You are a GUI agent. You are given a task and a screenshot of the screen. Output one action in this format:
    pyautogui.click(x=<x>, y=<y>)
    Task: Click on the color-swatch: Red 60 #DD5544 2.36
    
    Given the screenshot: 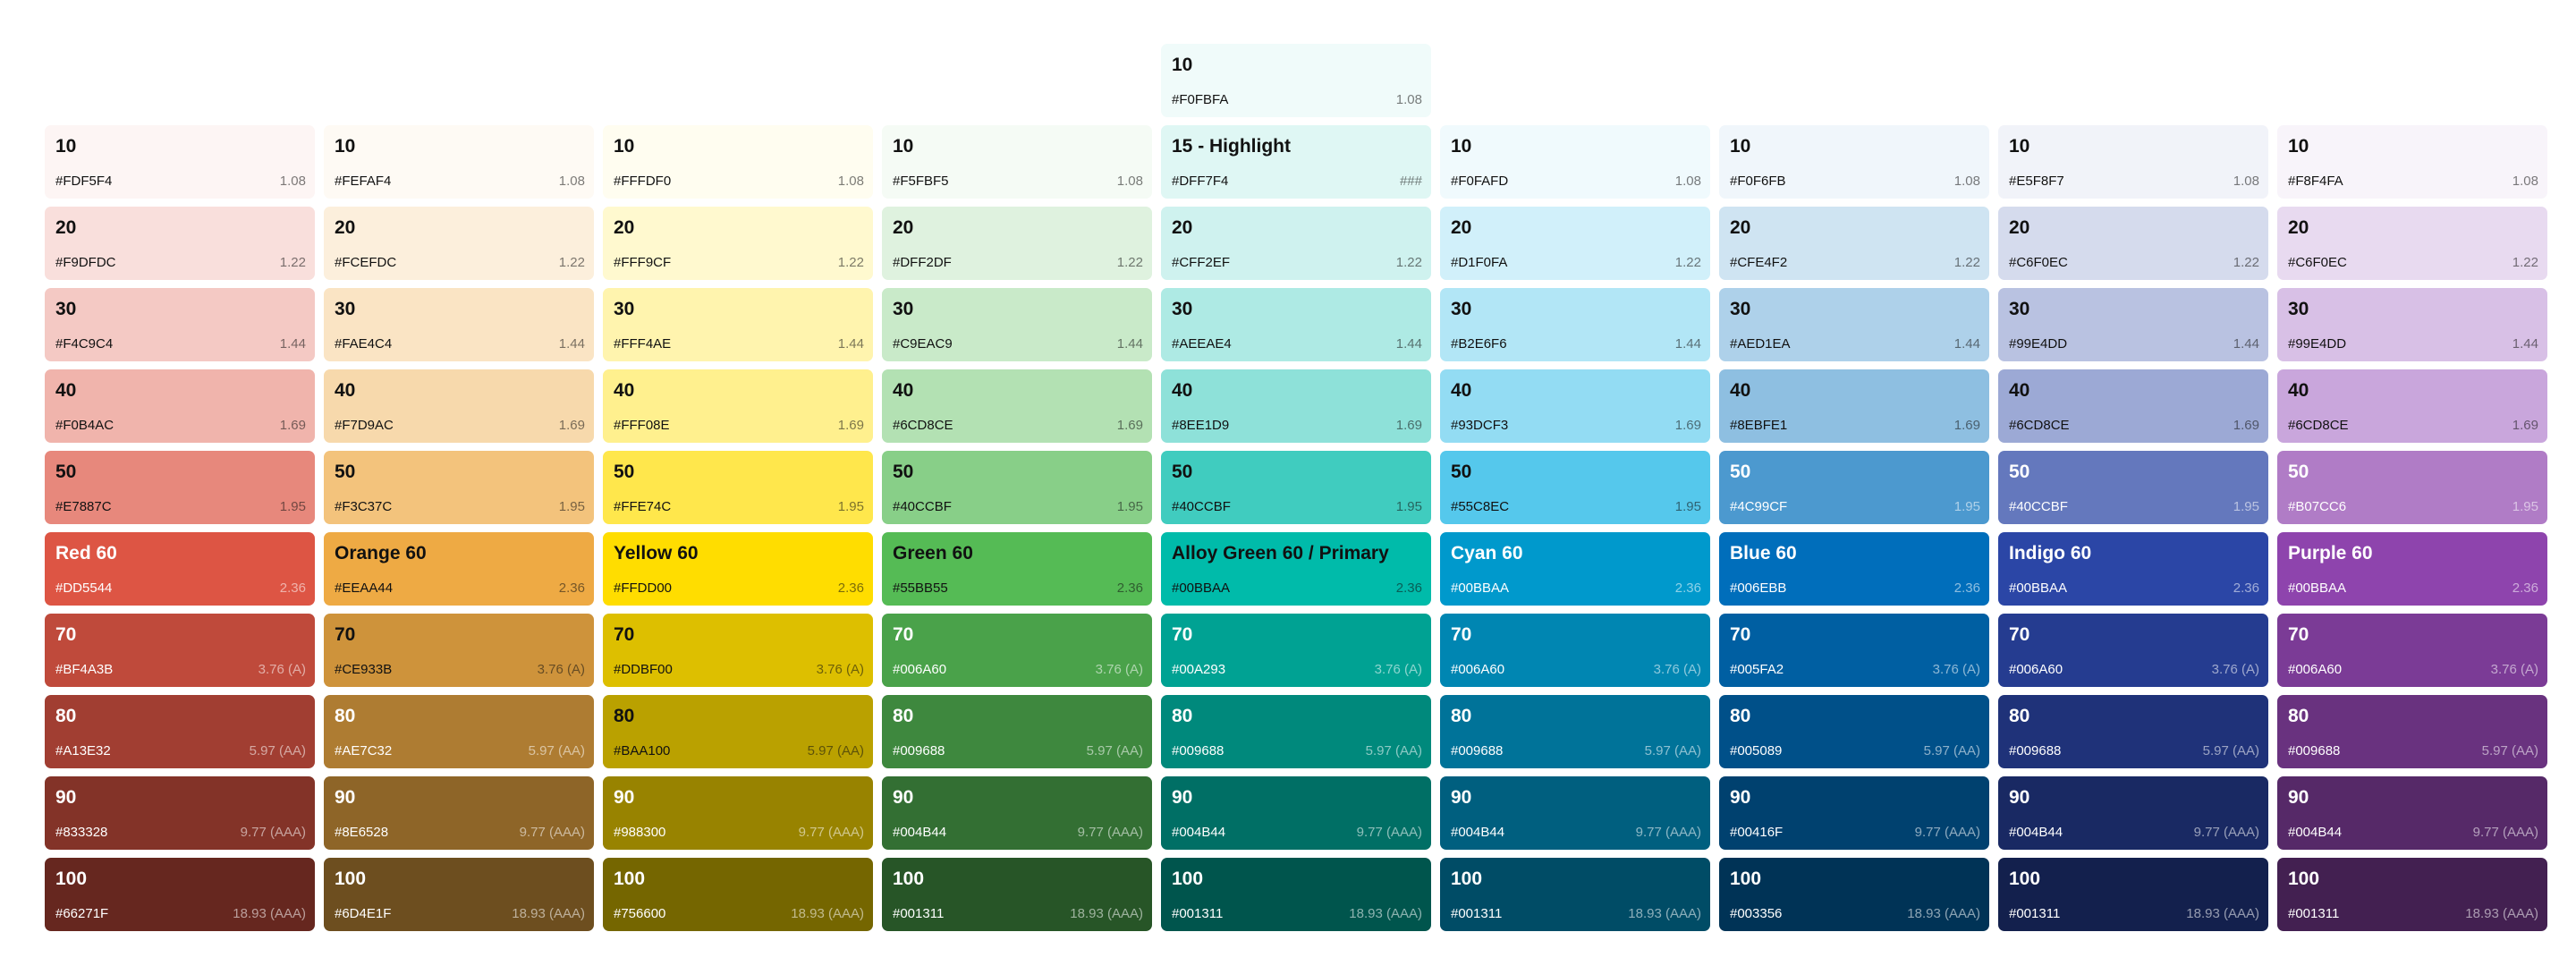 What is the action you would take?
    pyautogui.click(x=180, y=569)
    